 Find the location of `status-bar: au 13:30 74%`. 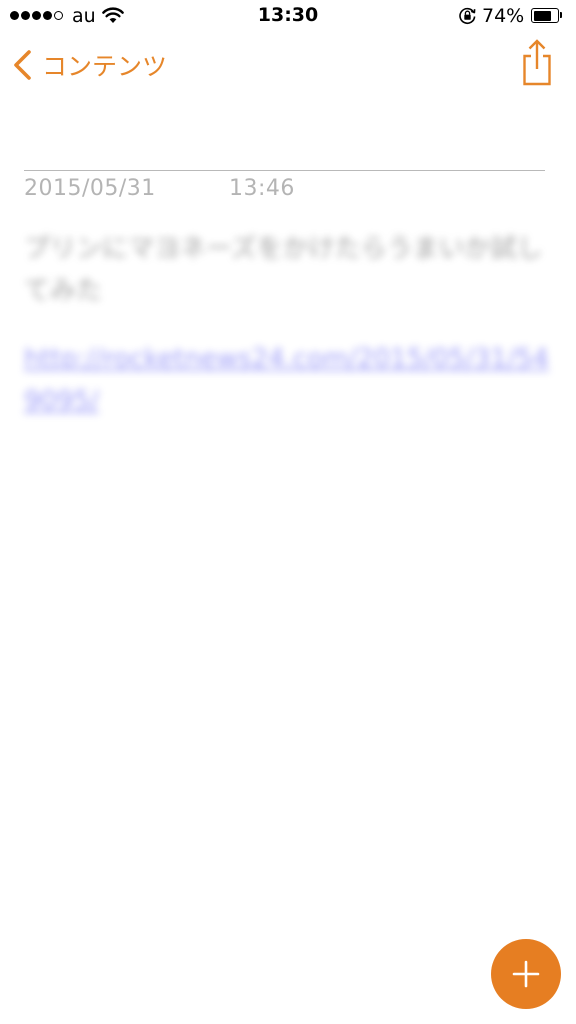

status-bar: au 13:30 74% is located at coordinates (288, 16).